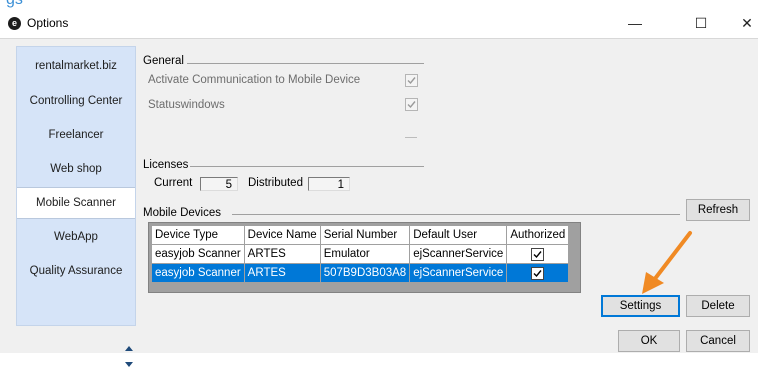 Image resolution: width=758 pixels, height=367 pixels. Describe the element at coordinates (379, 23) in the screenshot. I see `title-bar: e Options — ☐ ✕` at that location.